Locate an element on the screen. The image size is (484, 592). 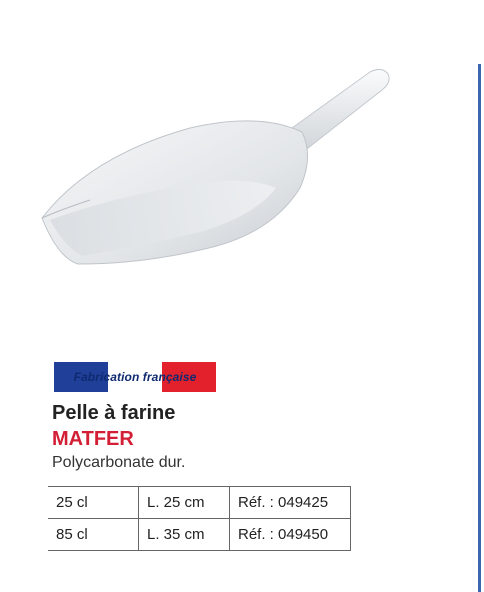
length-cell: L. 25 cm is located at coordinates (184, 502).